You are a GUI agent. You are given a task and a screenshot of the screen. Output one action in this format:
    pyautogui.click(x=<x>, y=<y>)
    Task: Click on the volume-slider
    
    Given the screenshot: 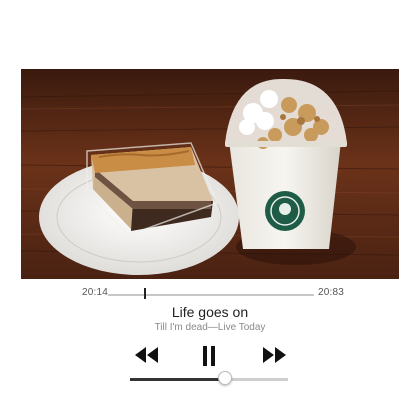 What is the action you would take?
    pyautogui.click(x=209, y=379)
    